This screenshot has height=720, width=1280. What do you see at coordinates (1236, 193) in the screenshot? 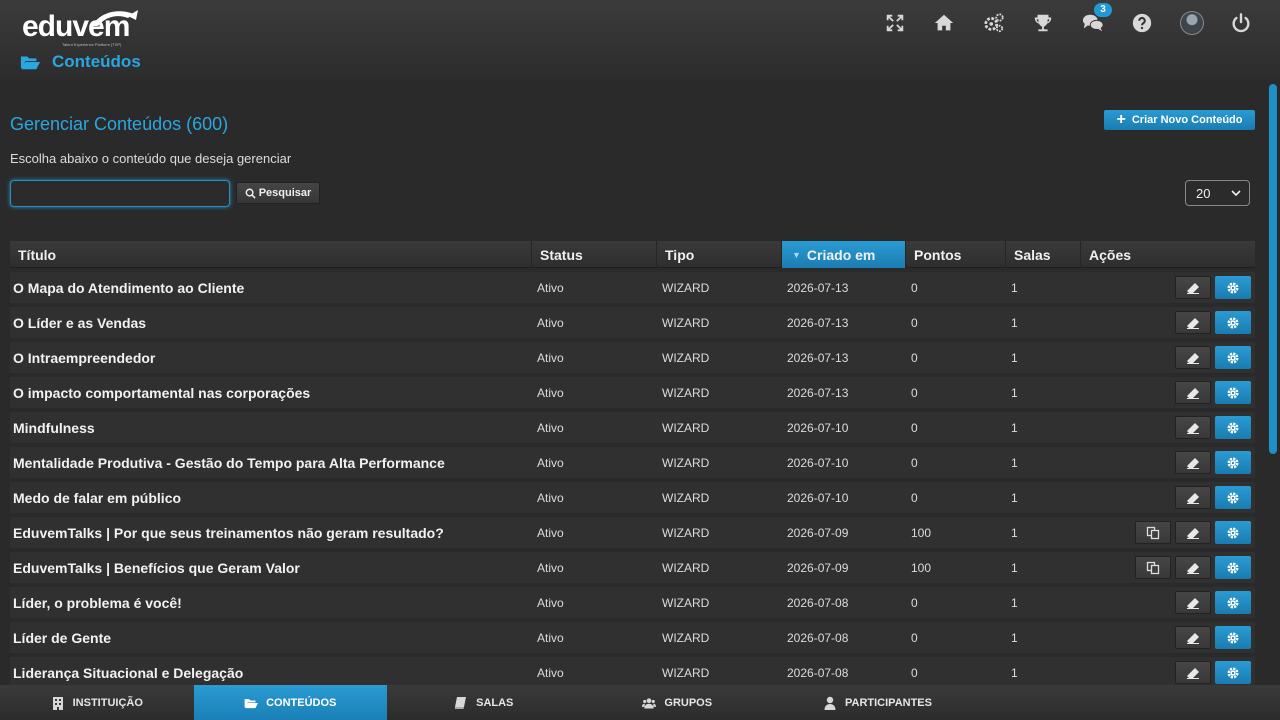
I see `chevron-down-icon` at bounding box center [1236, 193].